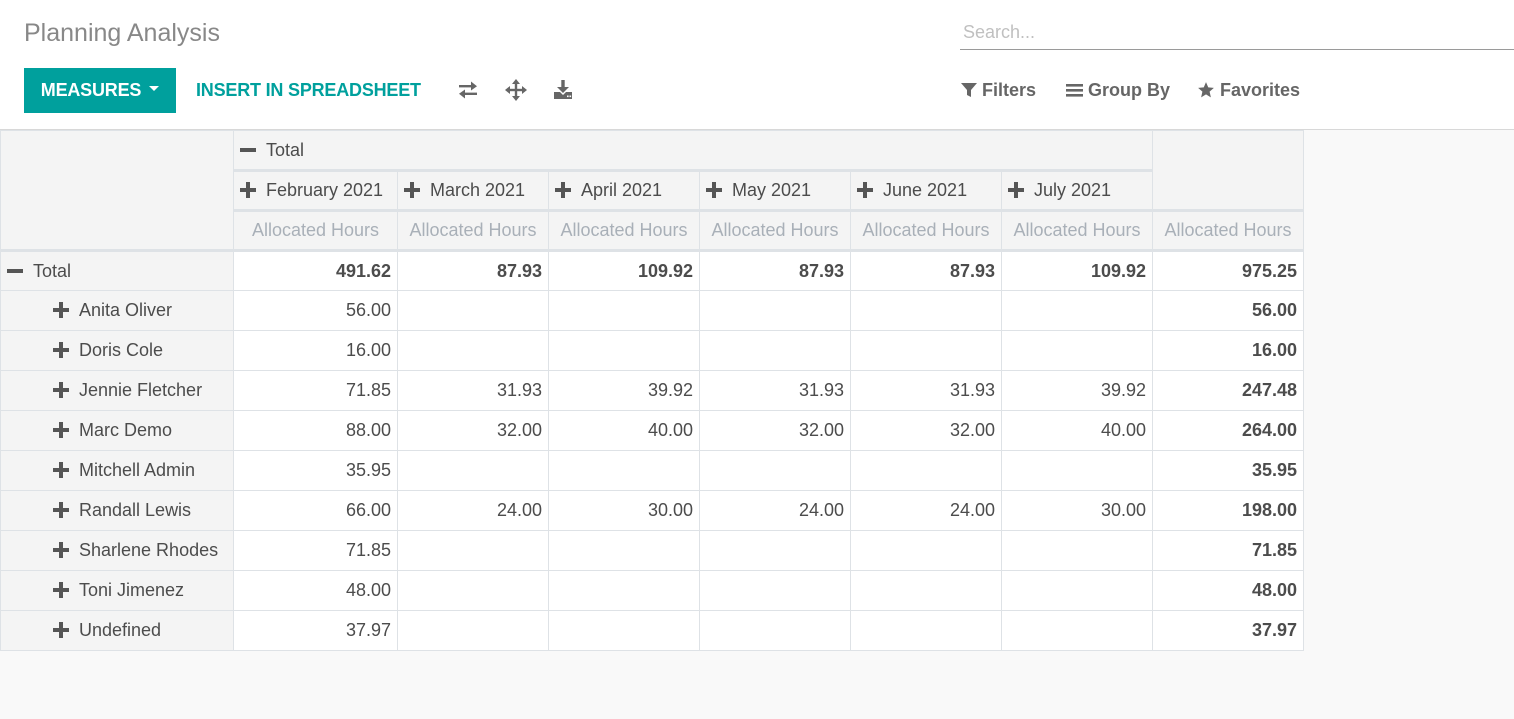 The height and width of the screenshot is (719, 1514). Describe the element at coordinates (1228, 590) in the screenshot. I see `pivot-row-total-cell: 48.00` at that location.